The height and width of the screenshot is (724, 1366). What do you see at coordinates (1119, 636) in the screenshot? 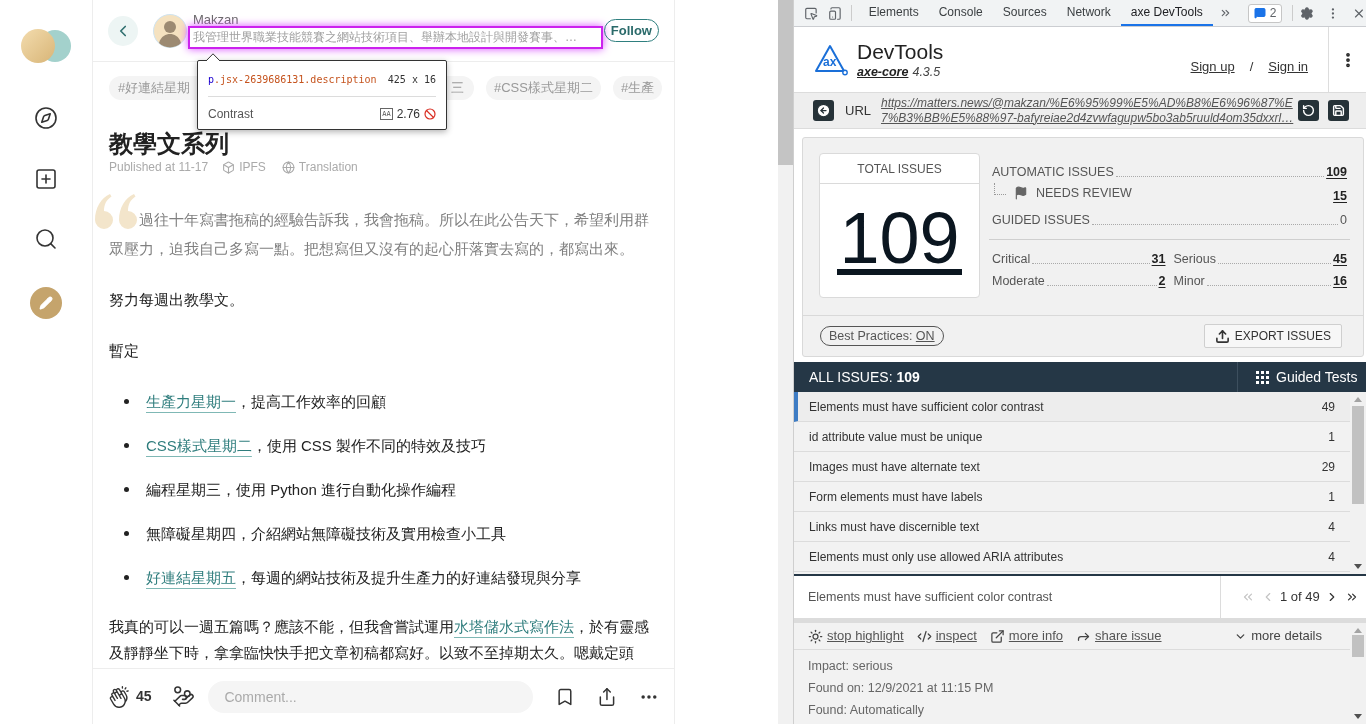
I see `issue-action-link: share issue` at bounding box center [1119, 636].